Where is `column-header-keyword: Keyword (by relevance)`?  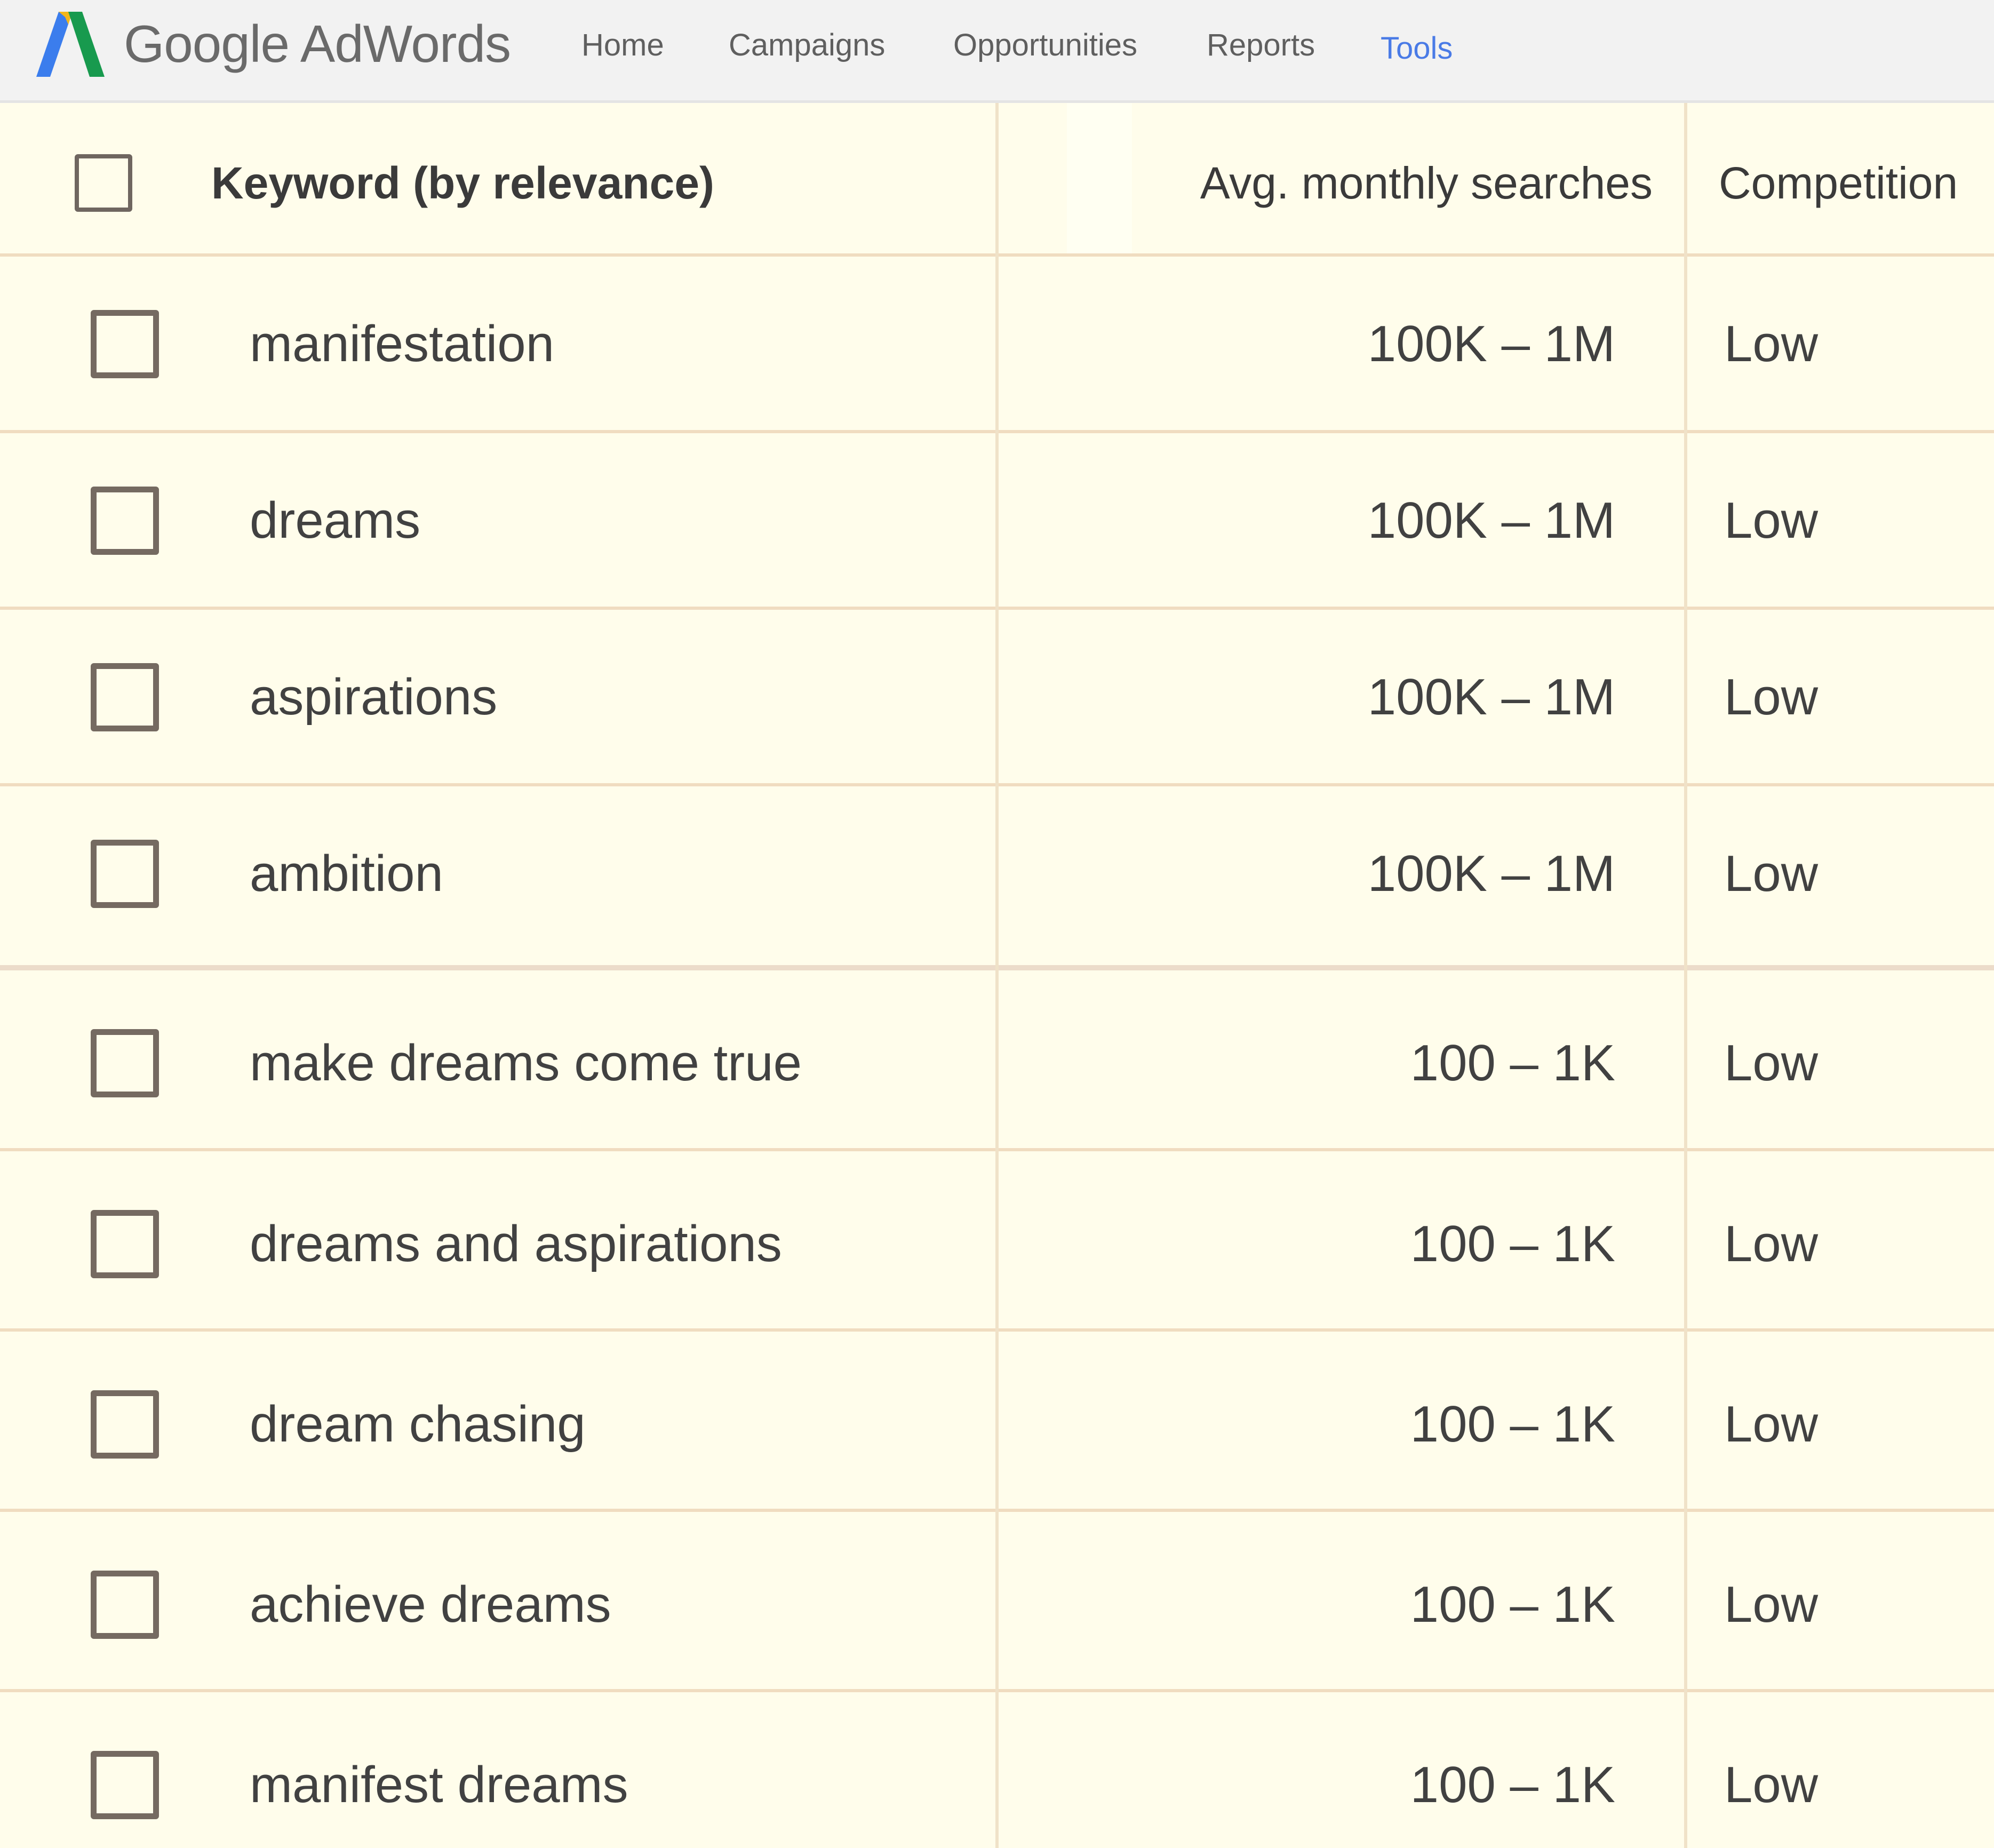
column-header-keyword: Keyword (by relevance) is located at coordinates (462, 178).